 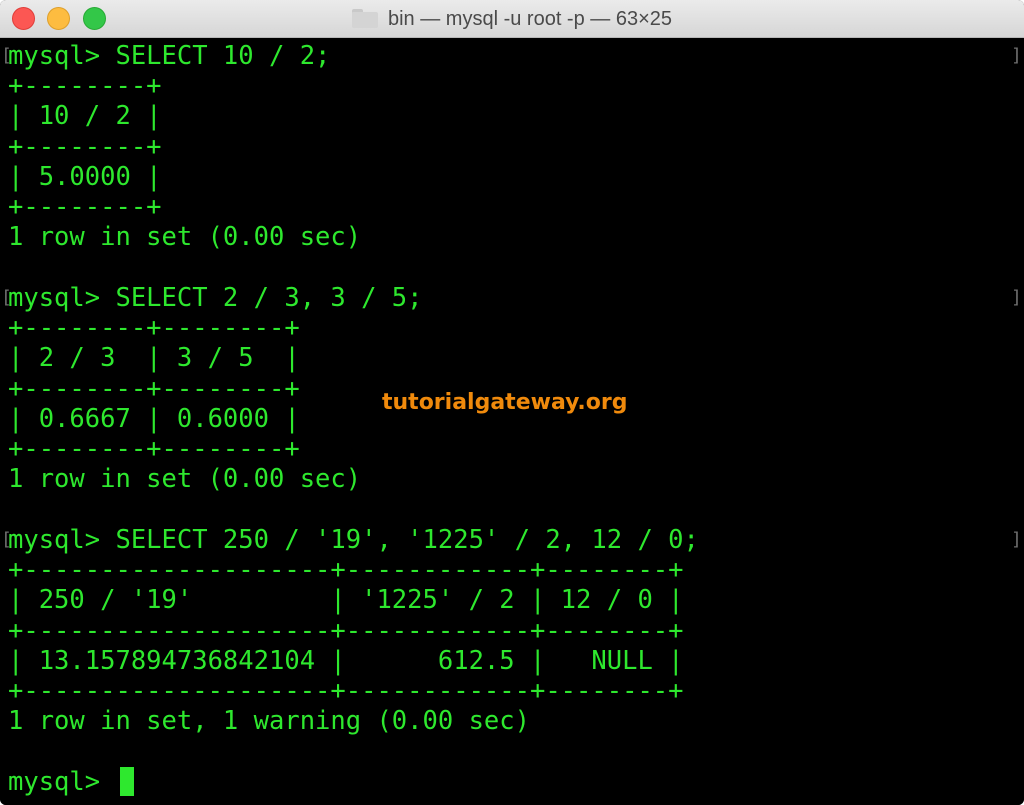 What do you see at coordinates (85, 116) in the screenshot?
I see `terminal-line: | 10 / 2 |` at bounding box center [85, 116].